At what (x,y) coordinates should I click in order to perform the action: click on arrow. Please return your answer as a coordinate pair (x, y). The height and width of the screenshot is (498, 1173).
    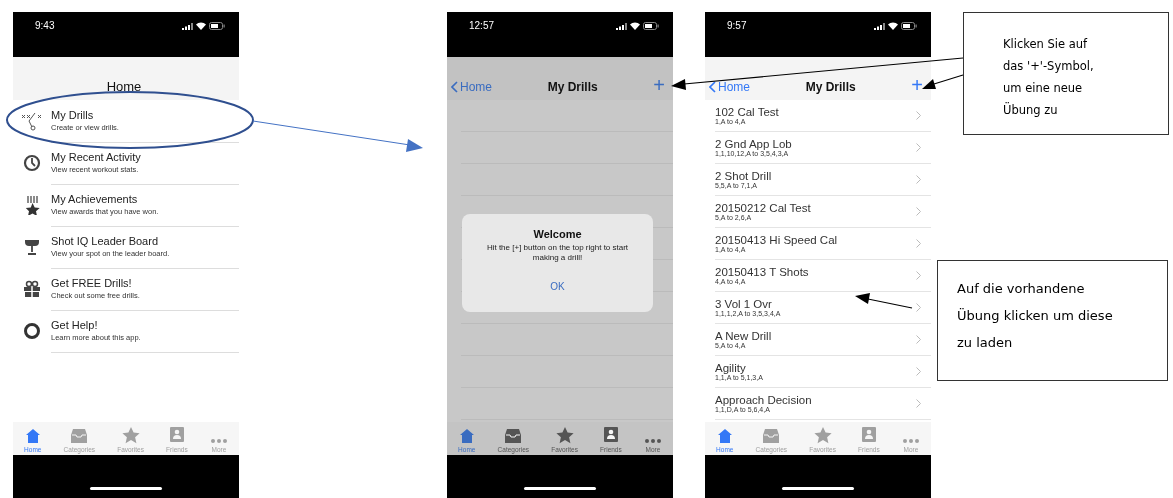
    Looking at the image, I should click on (884, 301).